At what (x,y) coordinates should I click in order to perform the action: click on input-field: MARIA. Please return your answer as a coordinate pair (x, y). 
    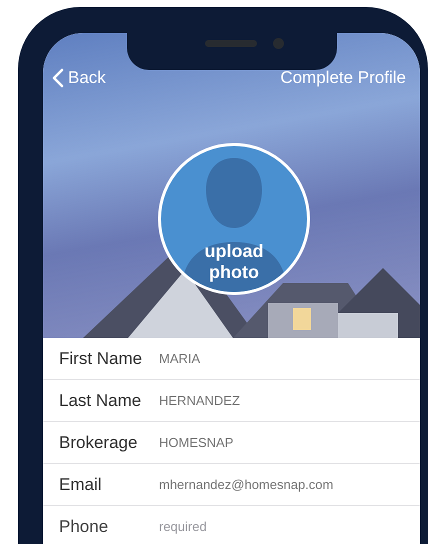
    Looking at the image, I should click on (289, 358).